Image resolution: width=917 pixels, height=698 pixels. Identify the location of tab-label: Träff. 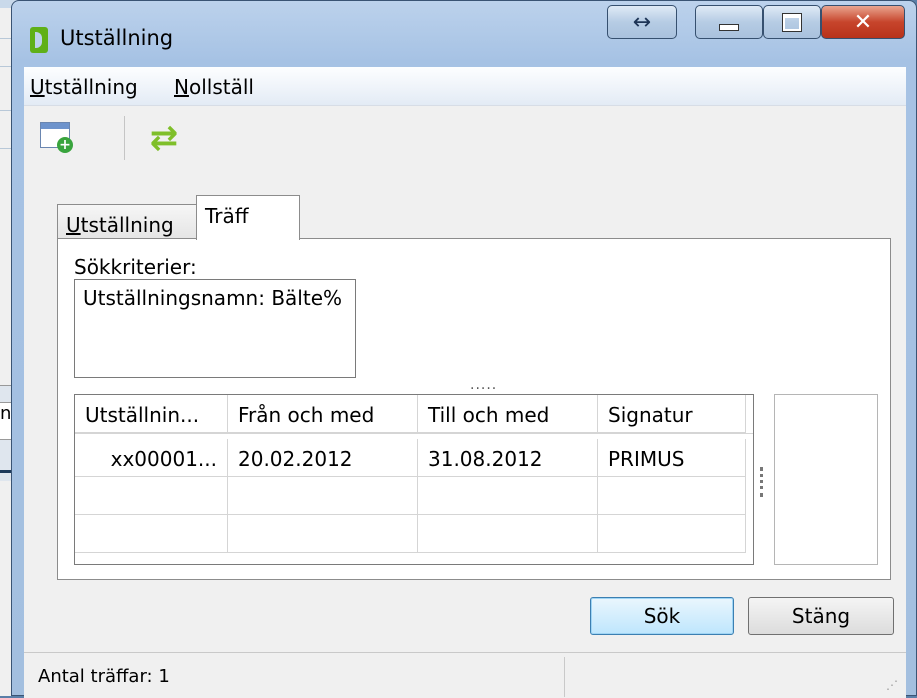
(227, 216).